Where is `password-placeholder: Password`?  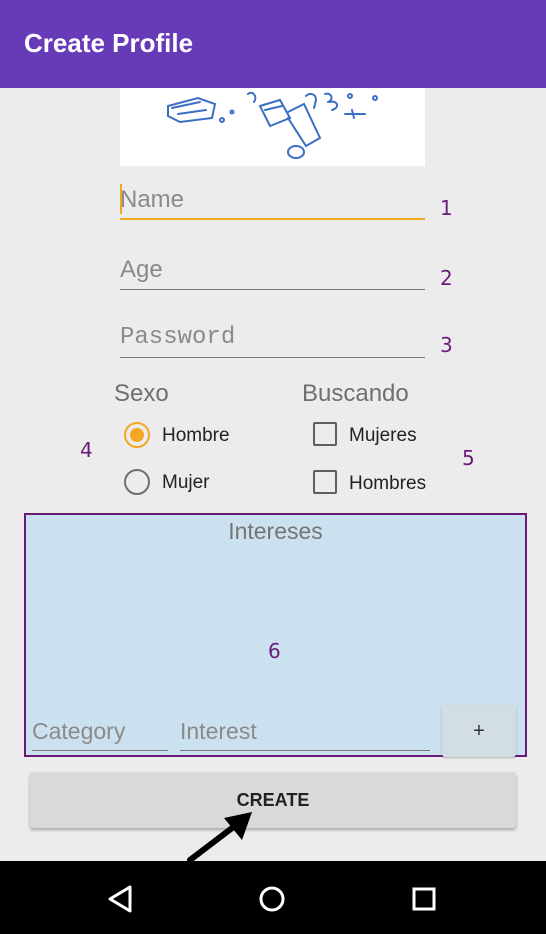
password-placeholder: Password is located at coordinates (178, 337).